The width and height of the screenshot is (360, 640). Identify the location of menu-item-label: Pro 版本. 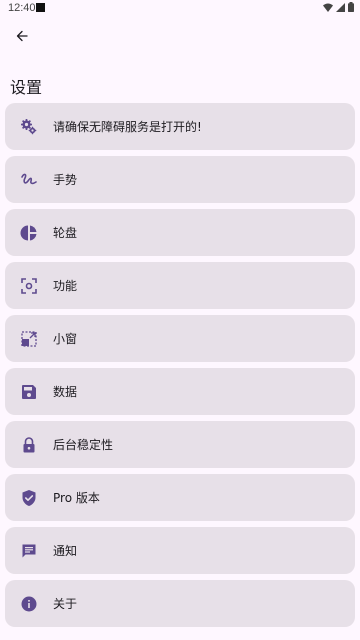
(76, 498).